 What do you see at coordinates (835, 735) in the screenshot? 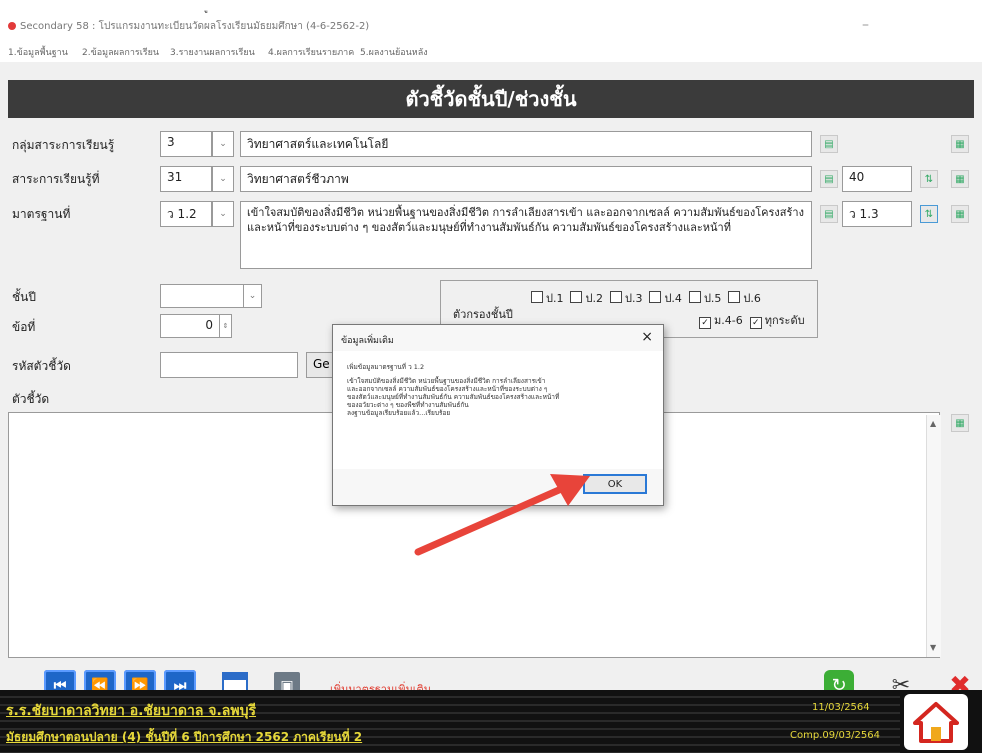
I see `compile-date: Comp.09/03/2564` at bounding box center [835, 735].